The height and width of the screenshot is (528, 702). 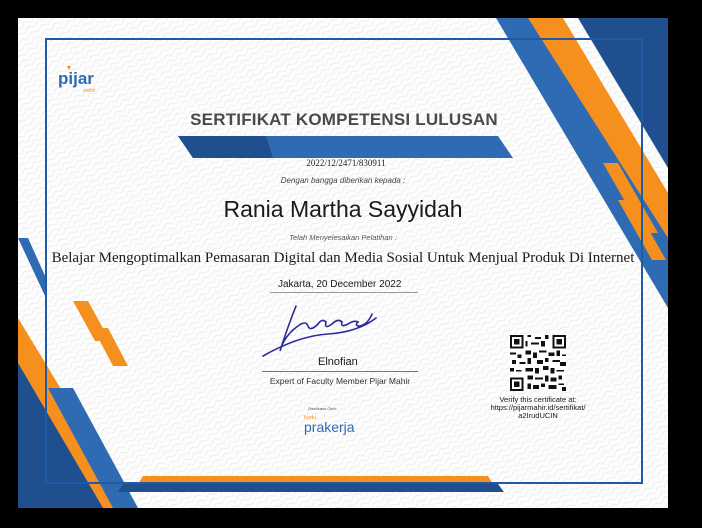 I want to click on issue-date: Jakarta, 20 December 2022, so click(x=340, y=284).